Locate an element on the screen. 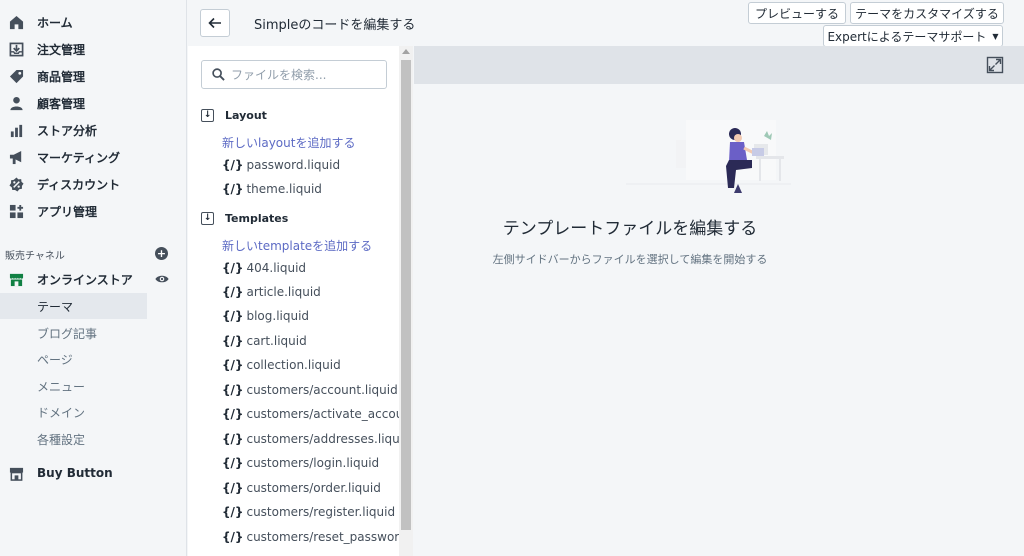 The width and height of the screenshot is (1024, 556). file-name: customers/account.liquid is located at coordinates (322, 390).